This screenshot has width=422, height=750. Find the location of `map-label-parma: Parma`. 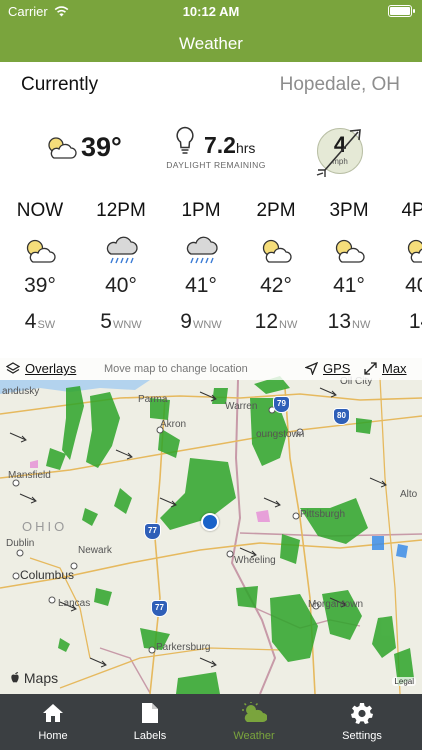

map-label-parma: Parma is located at coordinates (153, 399).